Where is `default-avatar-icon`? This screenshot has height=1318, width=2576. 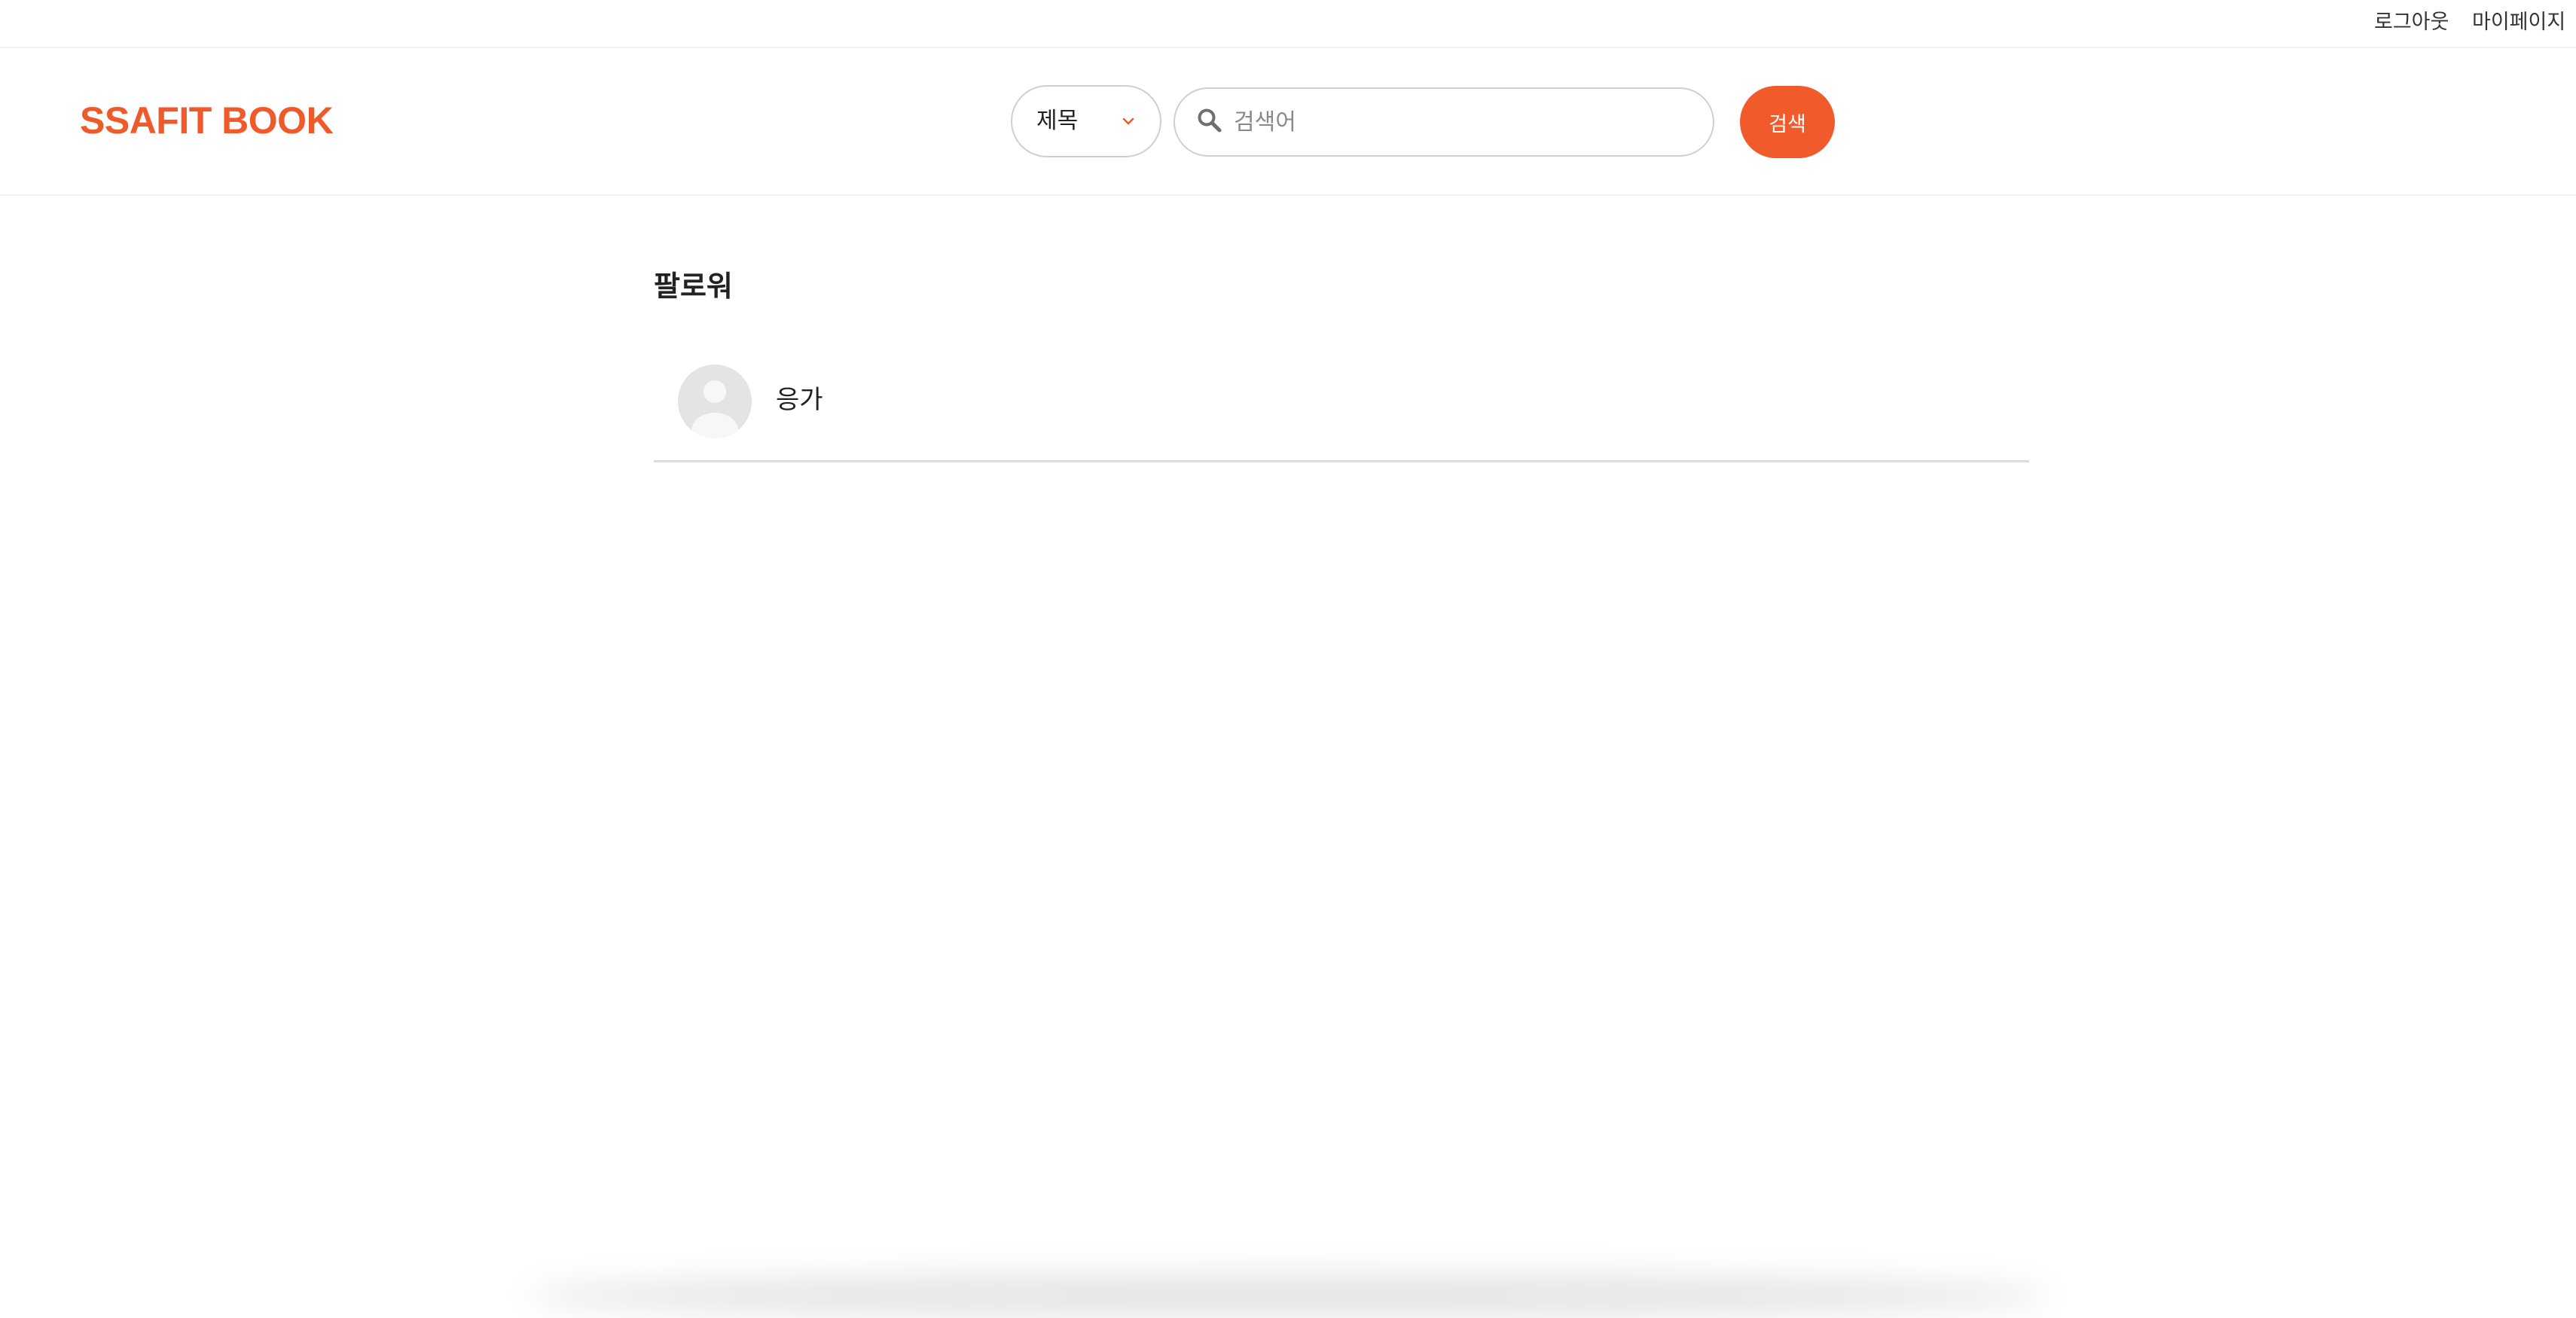 default-avatar-icon is located at coordinates (715, 401).